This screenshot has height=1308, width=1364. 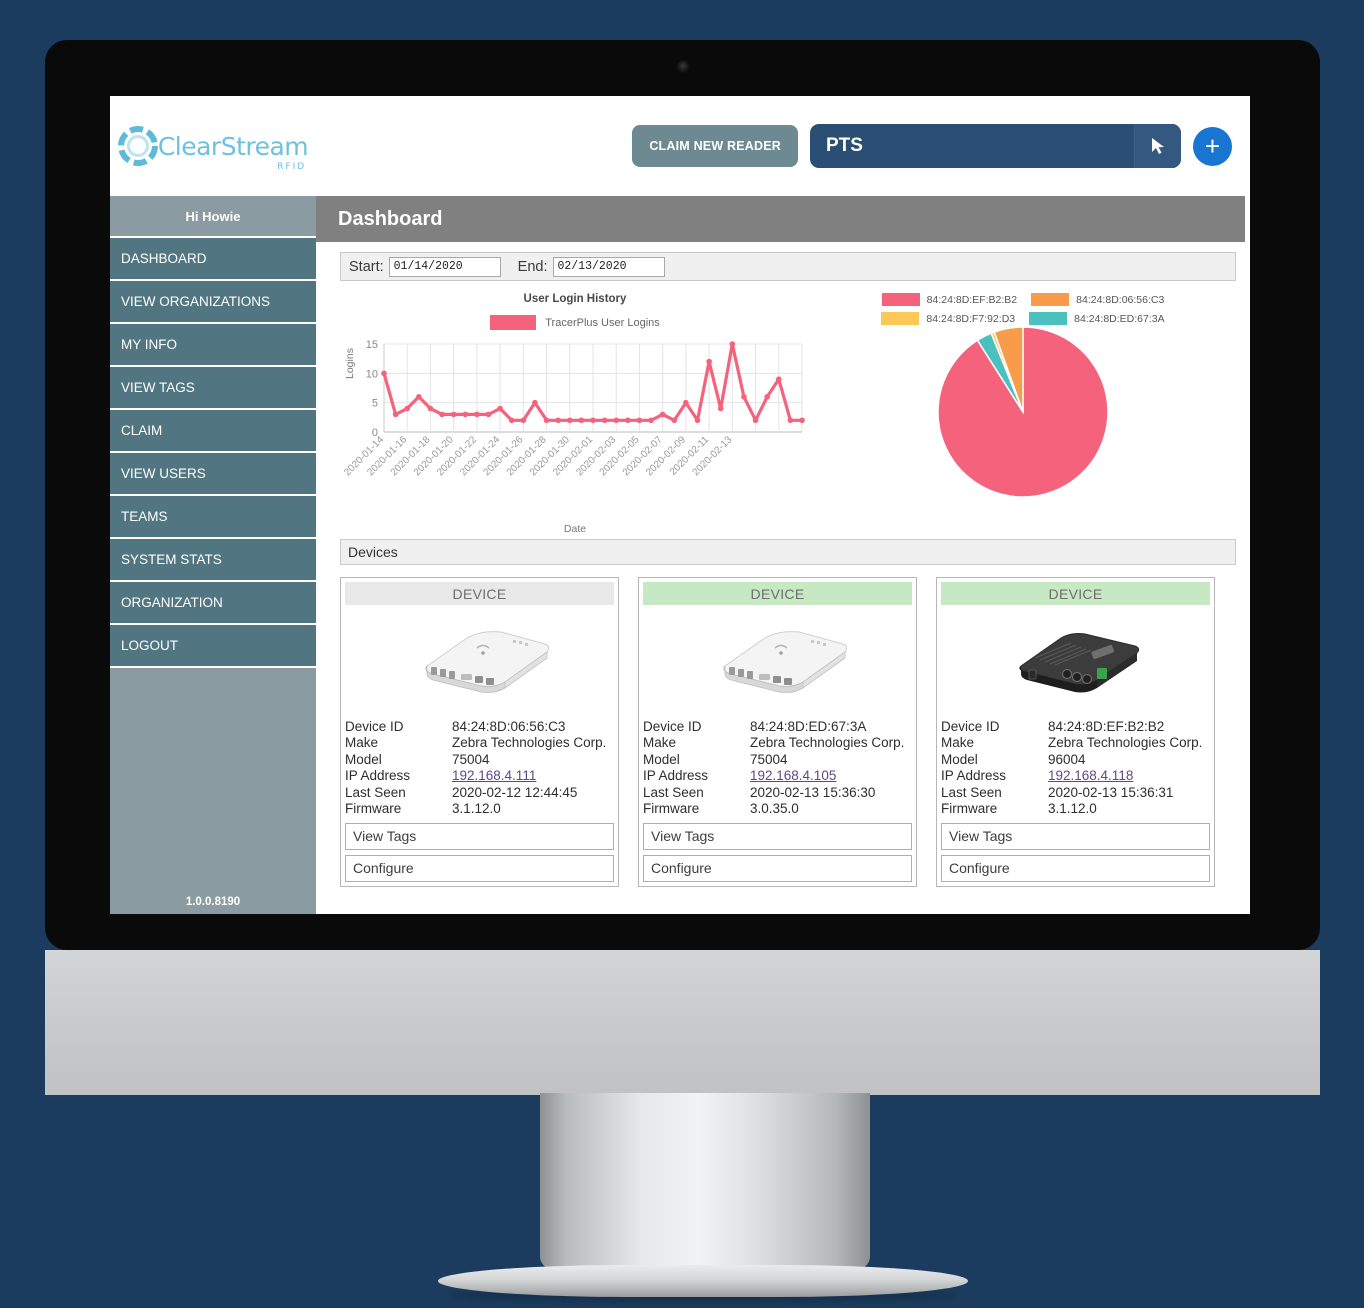 I want to click on pie-legend-item: 84:24:8D:F7:92:D3, so click(x=948, y=318).